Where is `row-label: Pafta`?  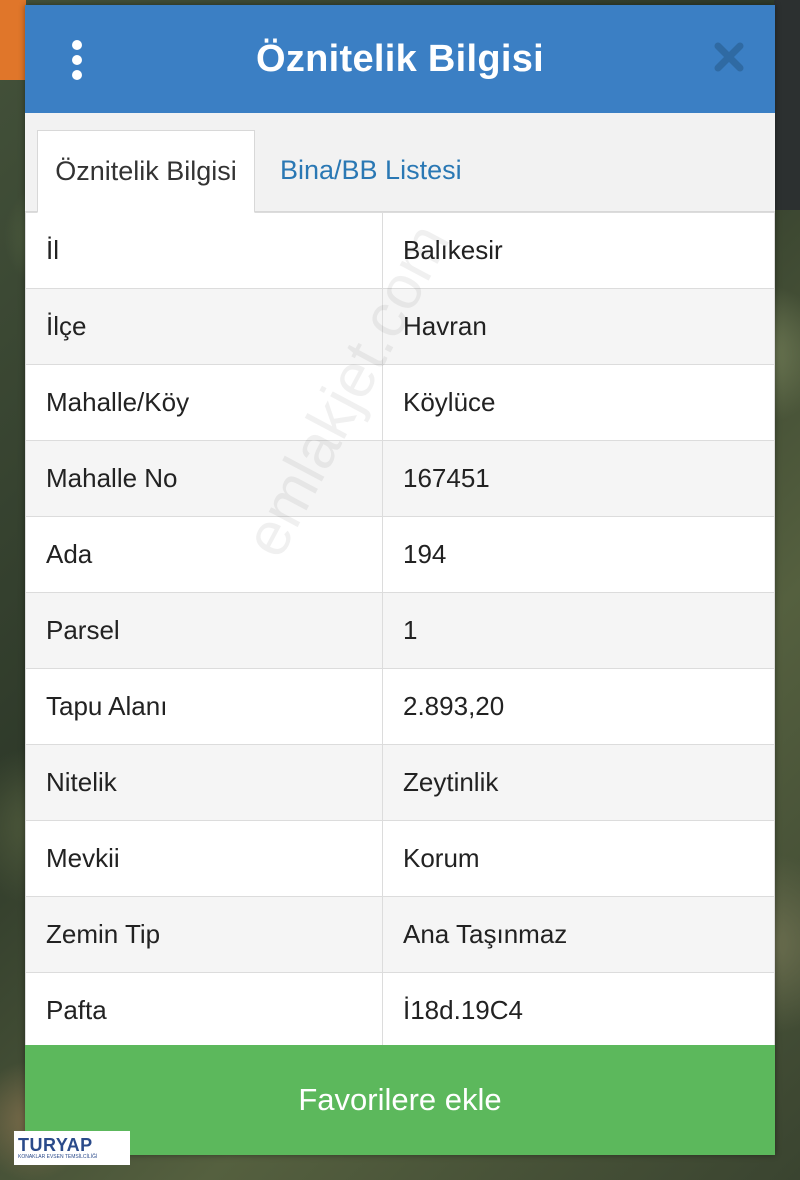
row-label: Pafta is located at coordinates (204, 1010).